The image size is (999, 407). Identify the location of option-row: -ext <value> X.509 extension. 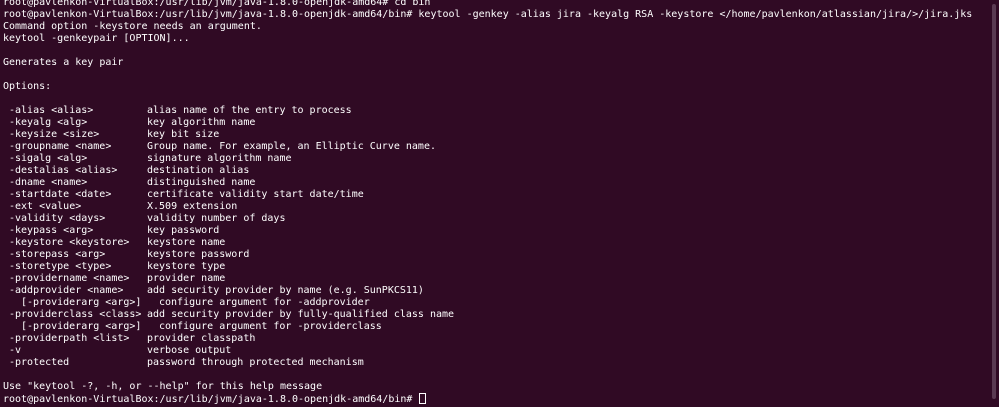
(490, 207).